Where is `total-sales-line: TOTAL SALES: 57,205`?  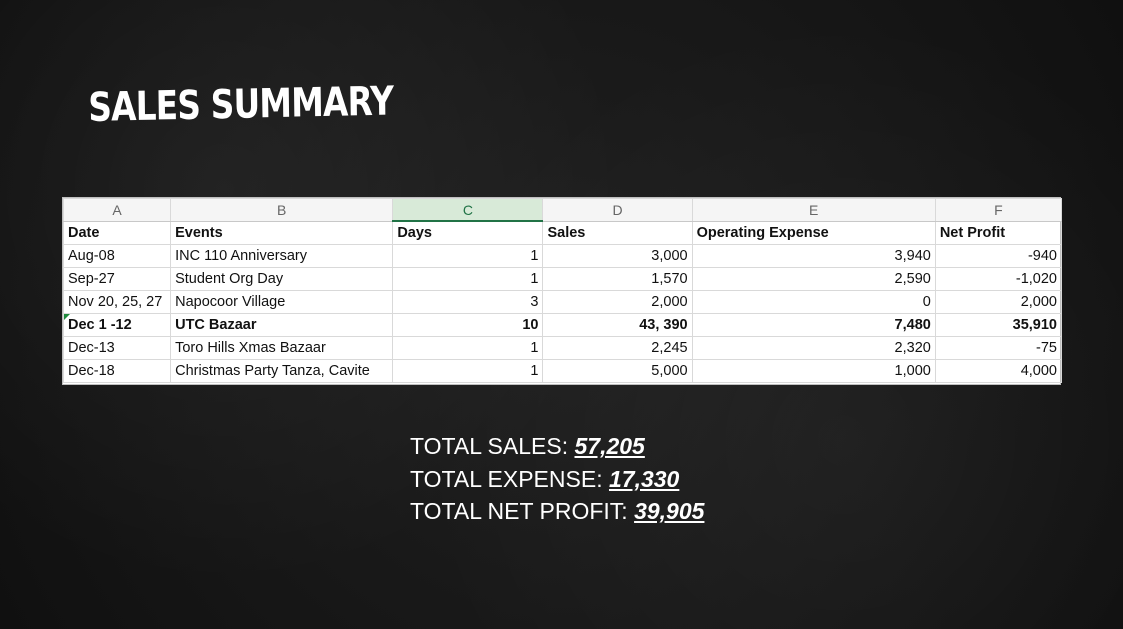 total-sales-line: TOTAL SALES: 57,205 is located at coordinates (557, 446).